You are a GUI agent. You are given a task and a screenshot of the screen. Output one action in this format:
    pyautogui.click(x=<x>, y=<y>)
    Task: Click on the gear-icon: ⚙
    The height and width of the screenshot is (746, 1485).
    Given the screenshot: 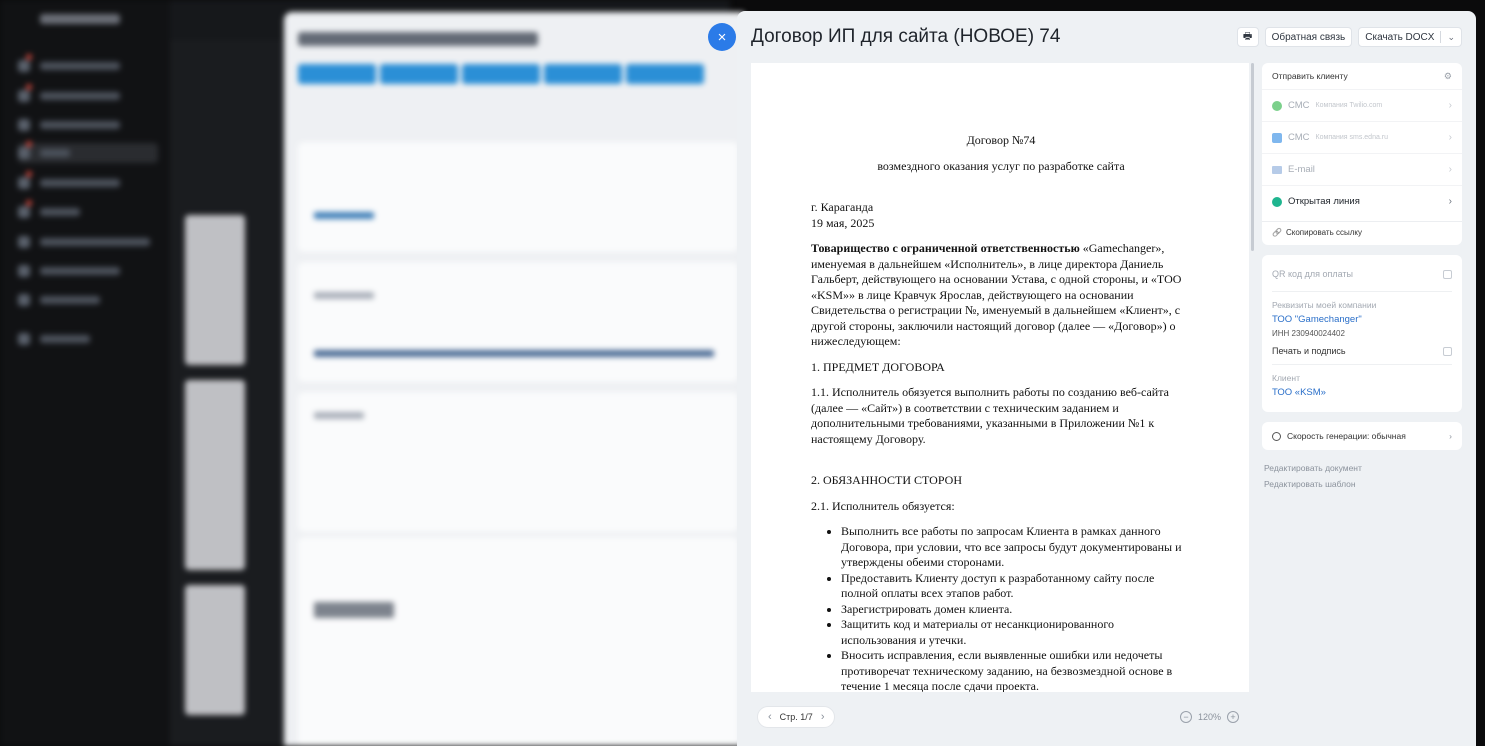 What is the action you would take?
    pyautogui.click(x=1448, y=76)
    